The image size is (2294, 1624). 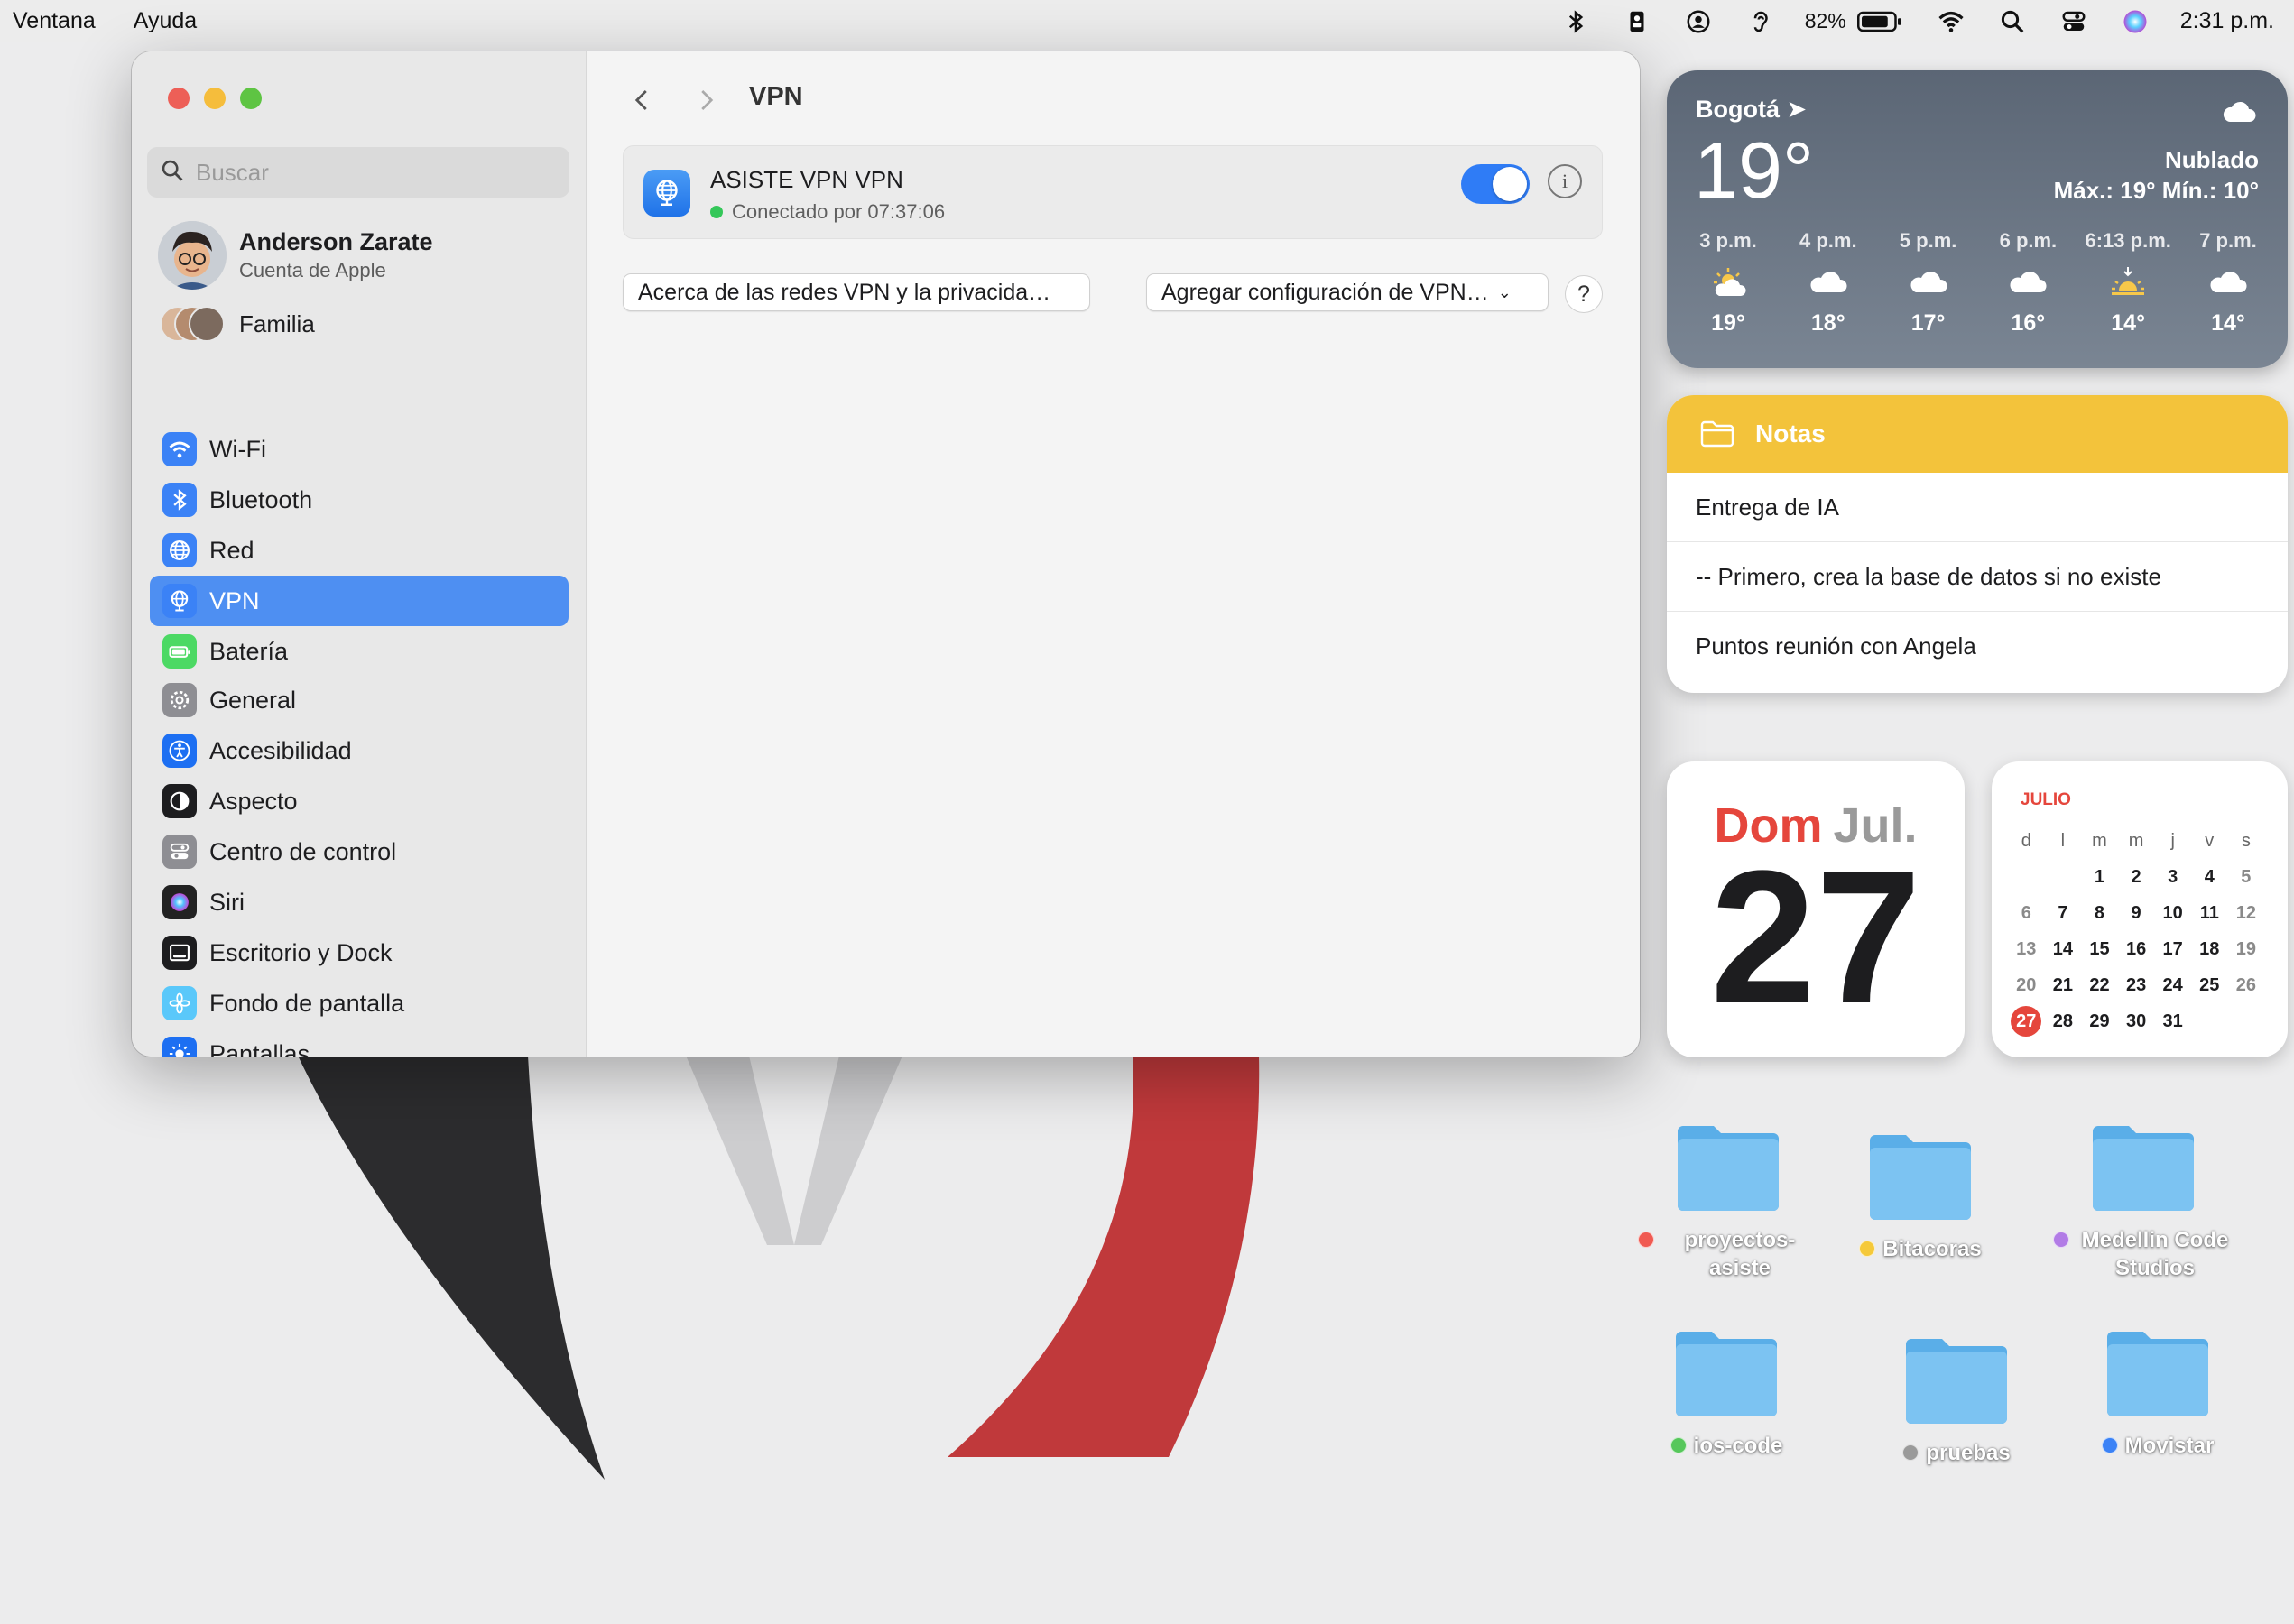 What do you see at coordinates (2172, 878) in the screenshot?
I see `calendar-day: 3` at bounding box center [2172, 878].